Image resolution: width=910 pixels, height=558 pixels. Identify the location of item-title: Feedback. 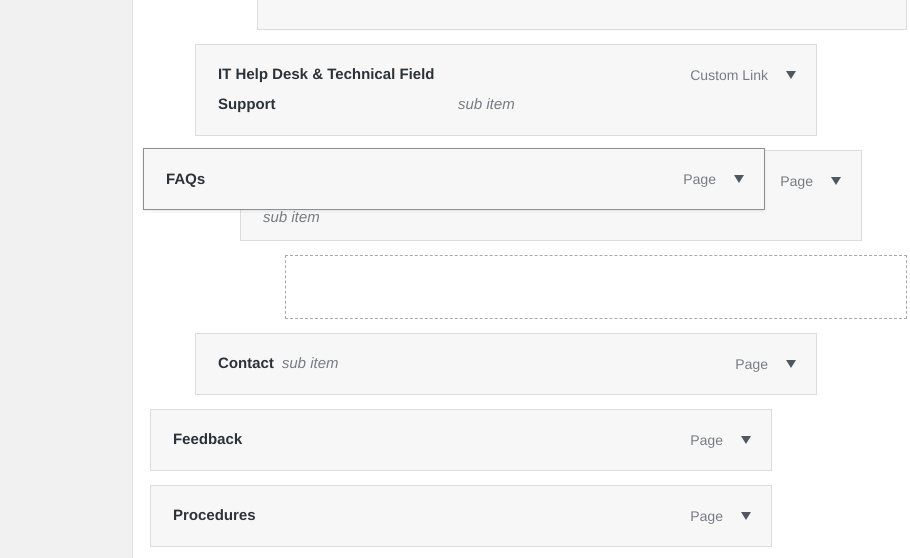
(207, 440).